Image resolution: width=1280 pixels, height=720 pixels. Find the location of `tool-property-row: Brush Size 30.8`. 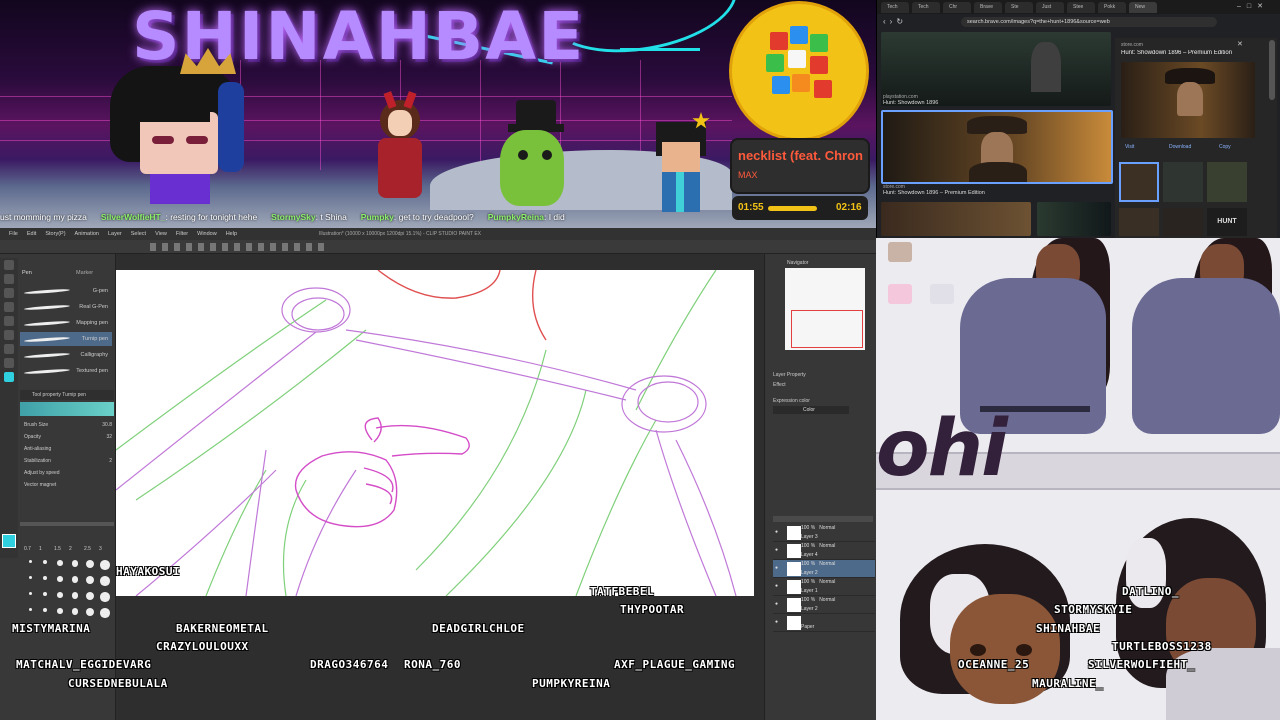

tool-property-row: Brush Size 30.8 is located at coordinates (68, 425).